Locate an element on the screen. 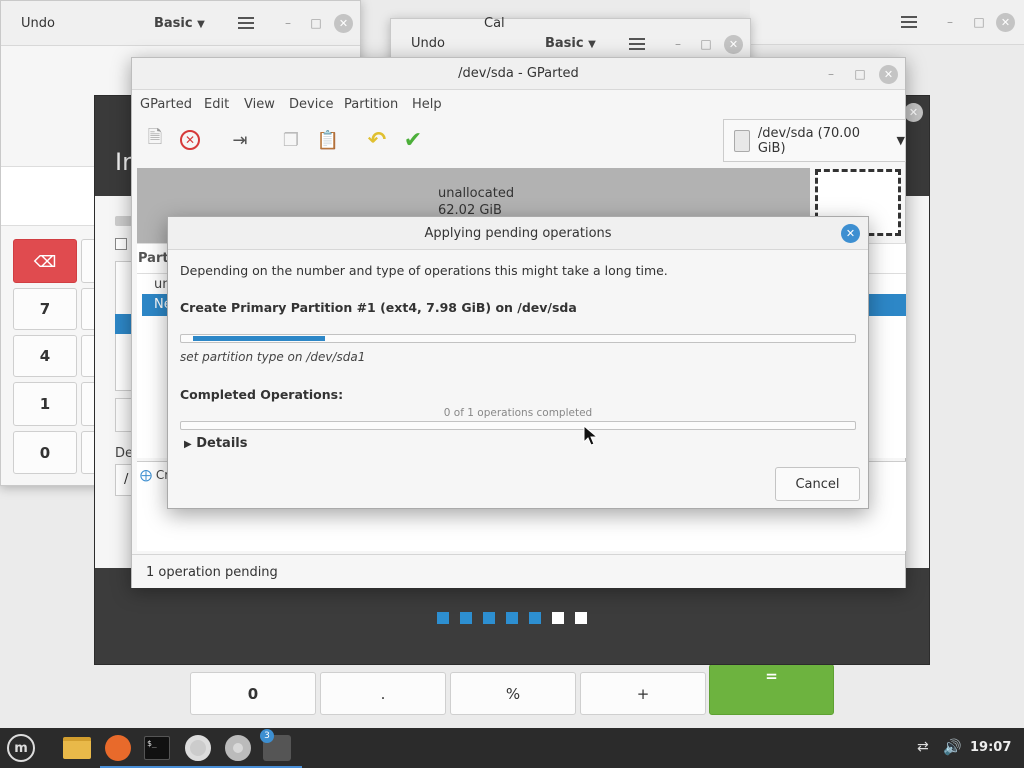  menu-partition: Partition is located at coordinates (371, 104).